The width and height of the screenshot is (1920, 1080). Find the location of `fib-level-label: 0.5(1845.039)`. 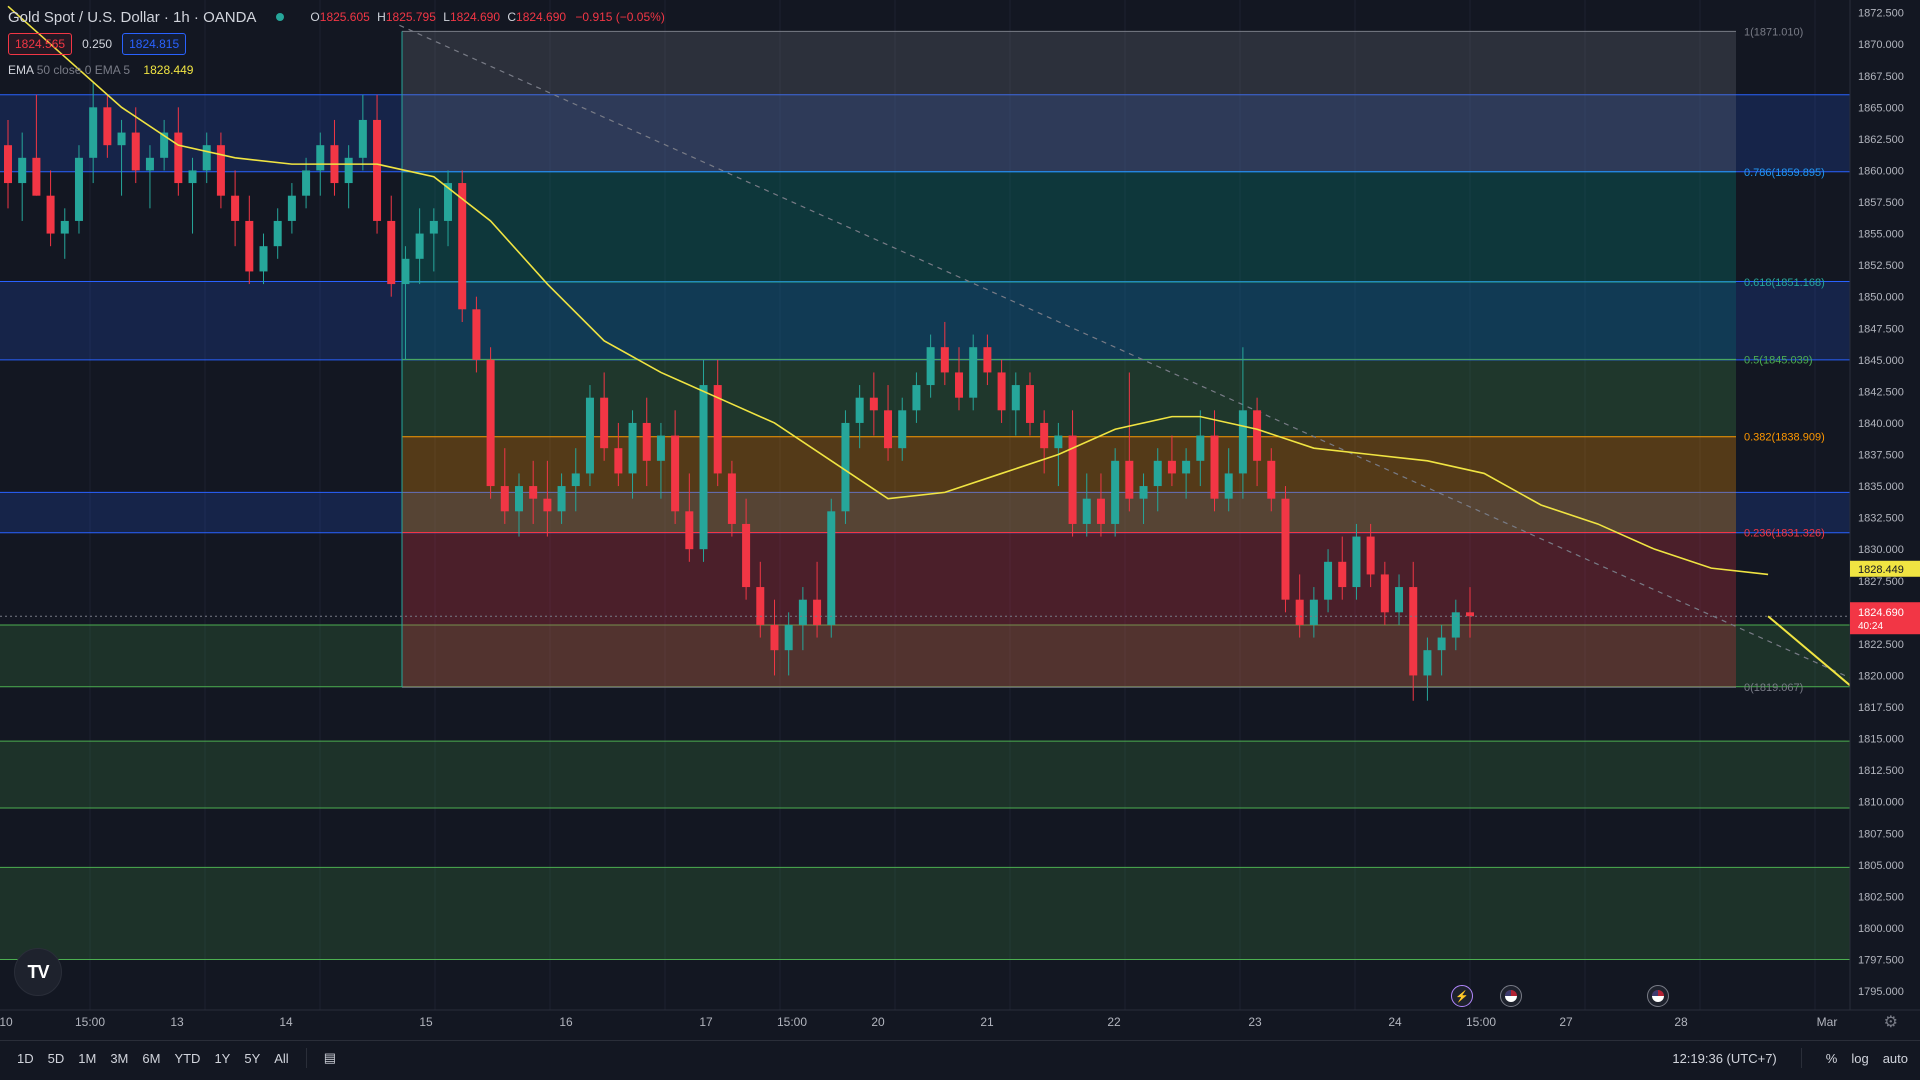

fib-level-label: 0.5(1845.039) is located at coordinates (1778, 360).